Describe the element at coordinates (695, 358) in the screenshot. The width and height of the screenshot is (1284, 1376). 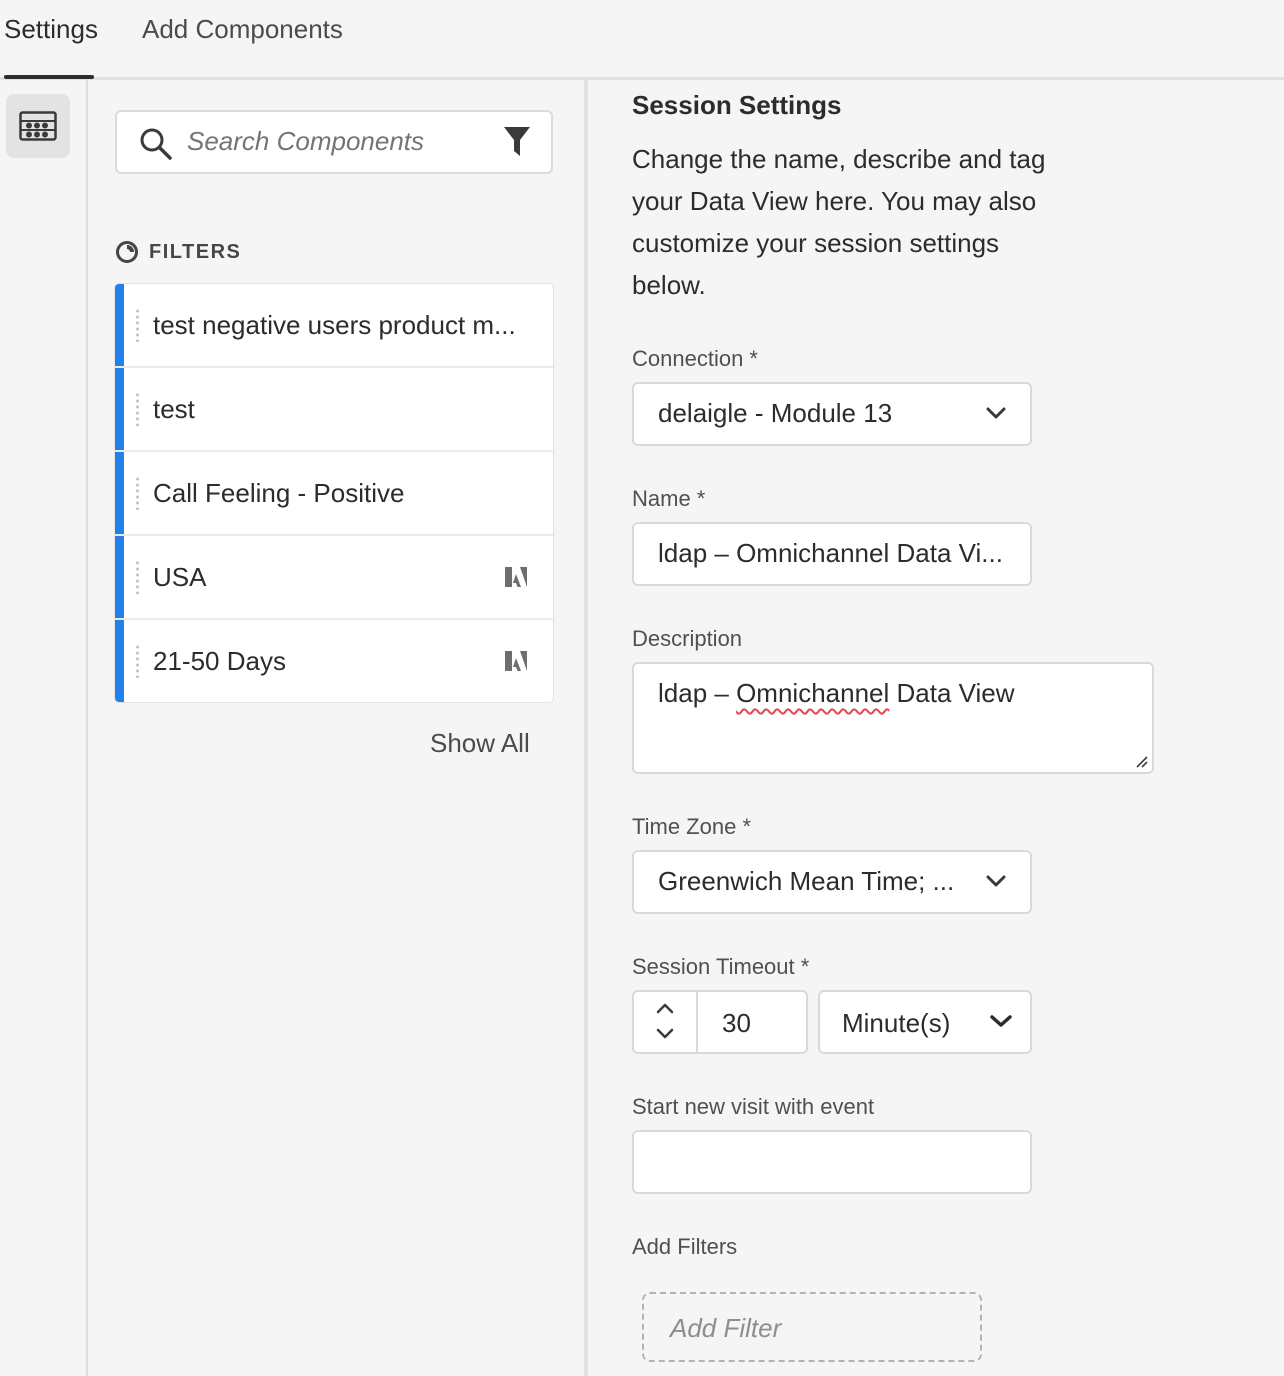
I see `connection-label: Connection *` at that location.